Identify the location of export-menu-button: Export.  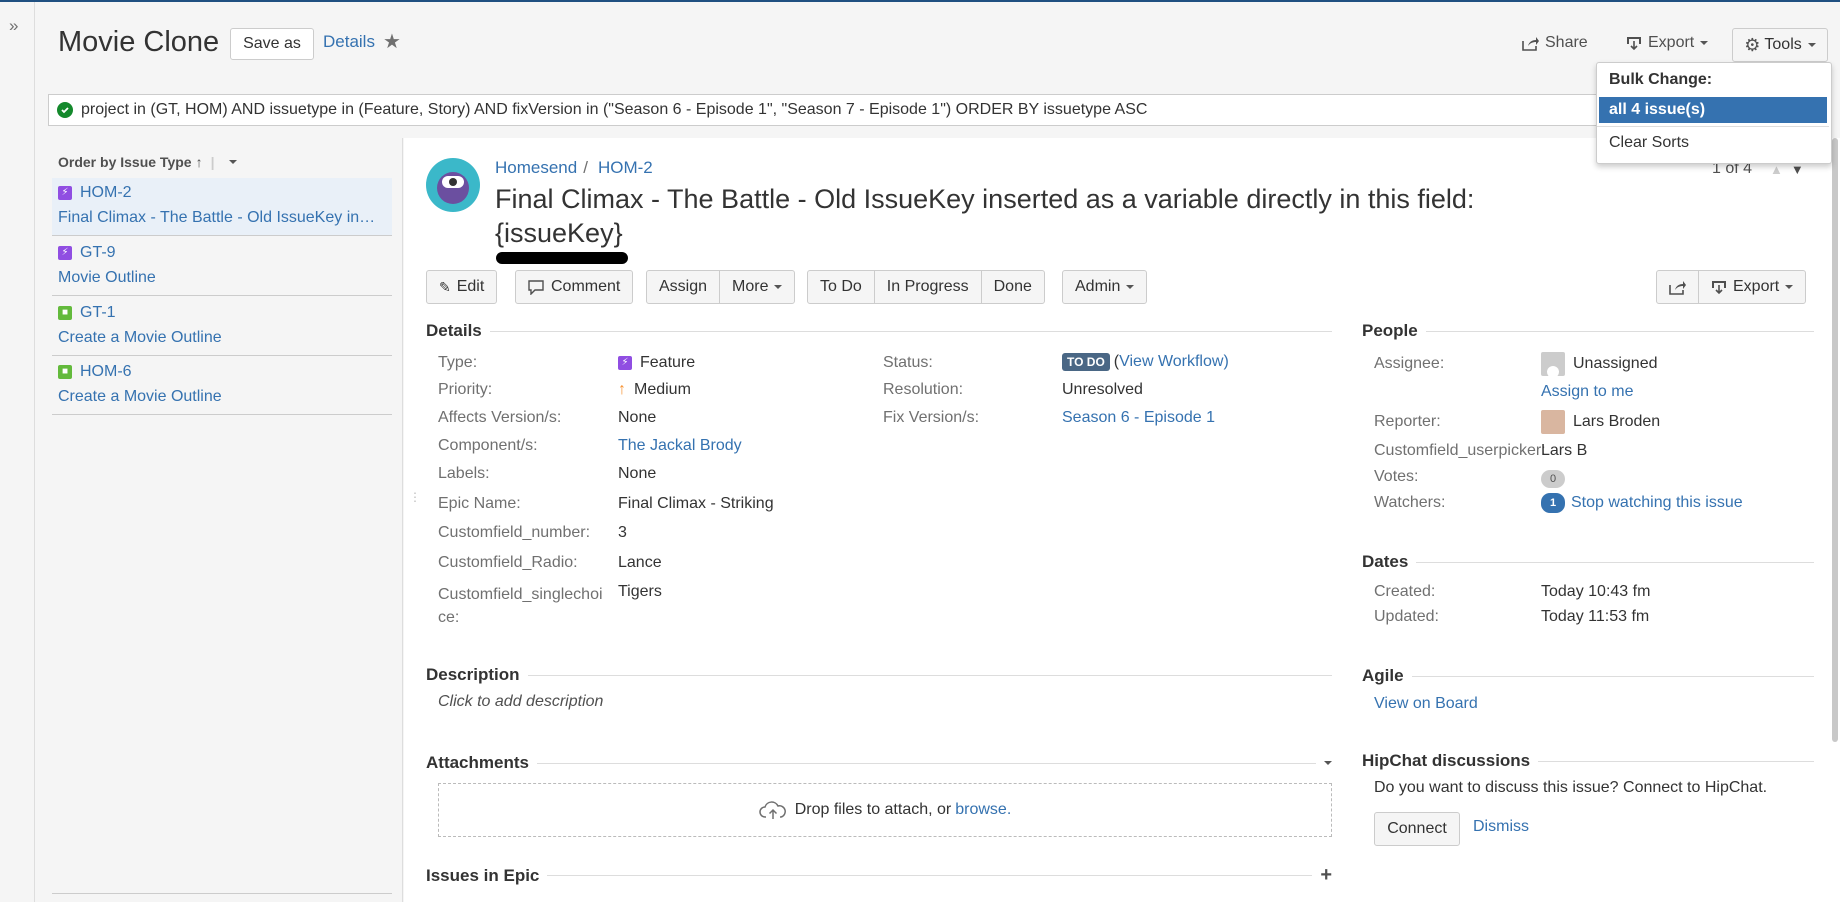
(1667, 43).